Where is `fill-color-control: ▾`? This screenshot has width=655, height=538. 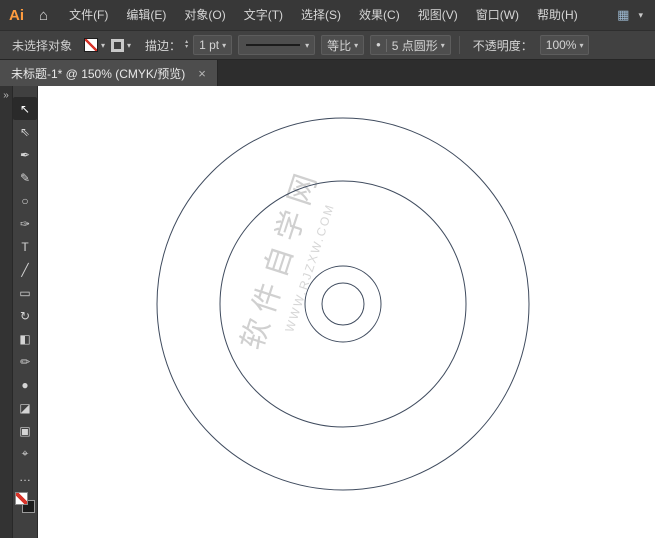 fill-color-control: ▾ is located at coordinates (94, 45).